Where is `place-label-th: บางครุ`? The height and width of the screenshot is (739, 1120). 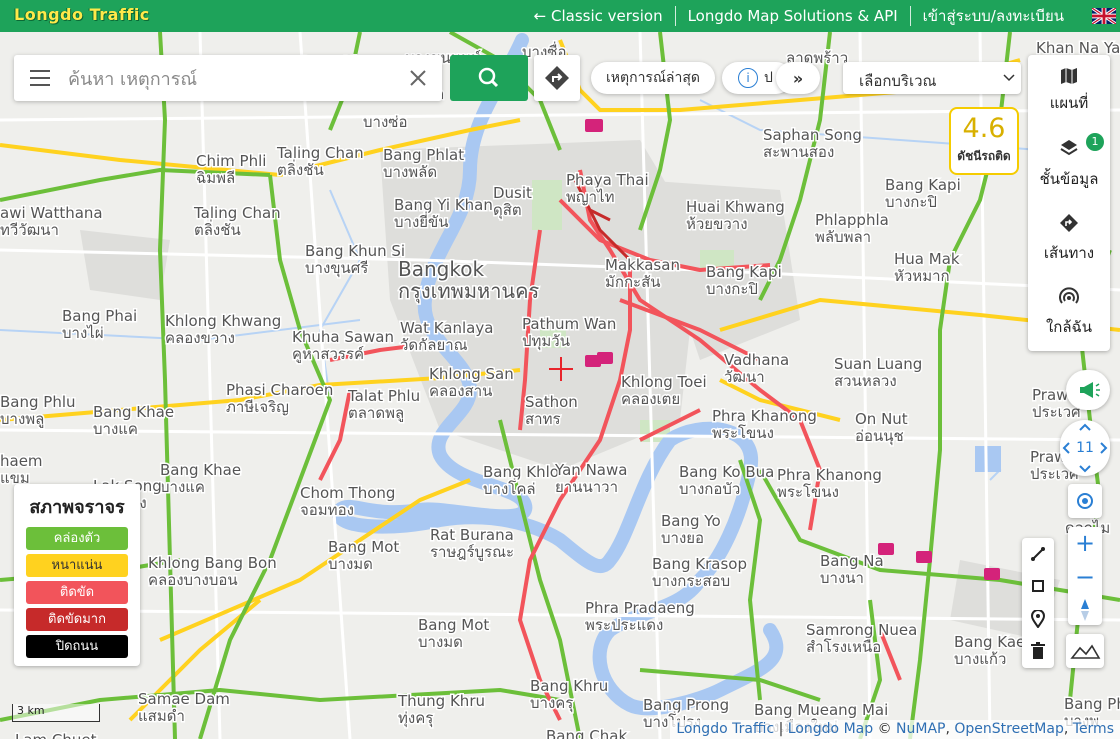
place-label-th: บางครุ is located at coordinates (551, 703).